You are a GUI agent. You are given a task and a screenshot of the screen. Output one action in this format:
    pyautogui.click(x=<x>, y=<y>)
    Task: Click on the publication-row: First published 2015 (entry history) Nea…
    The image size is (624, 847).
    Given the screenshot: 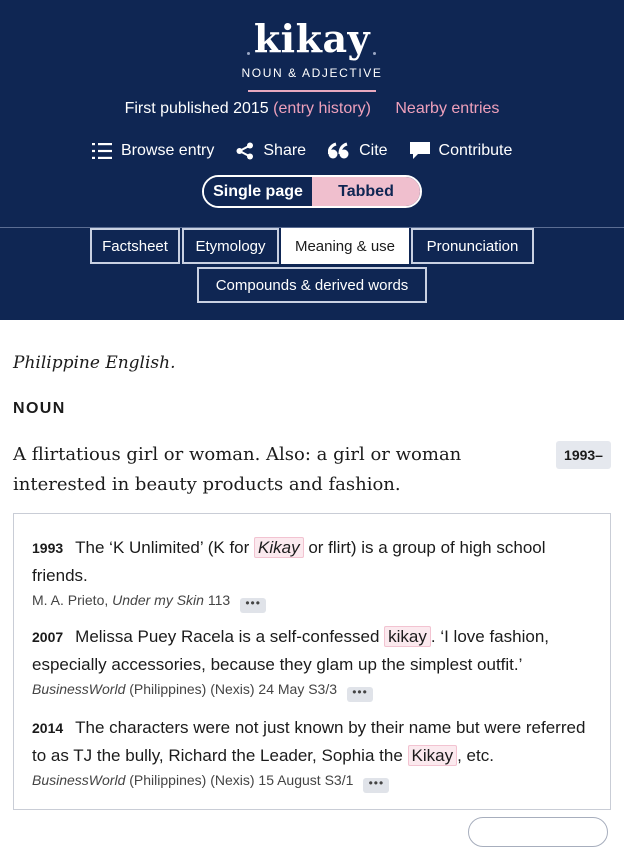 What is the action you would take?
    pyautogui.click(x=312, y=109)
    